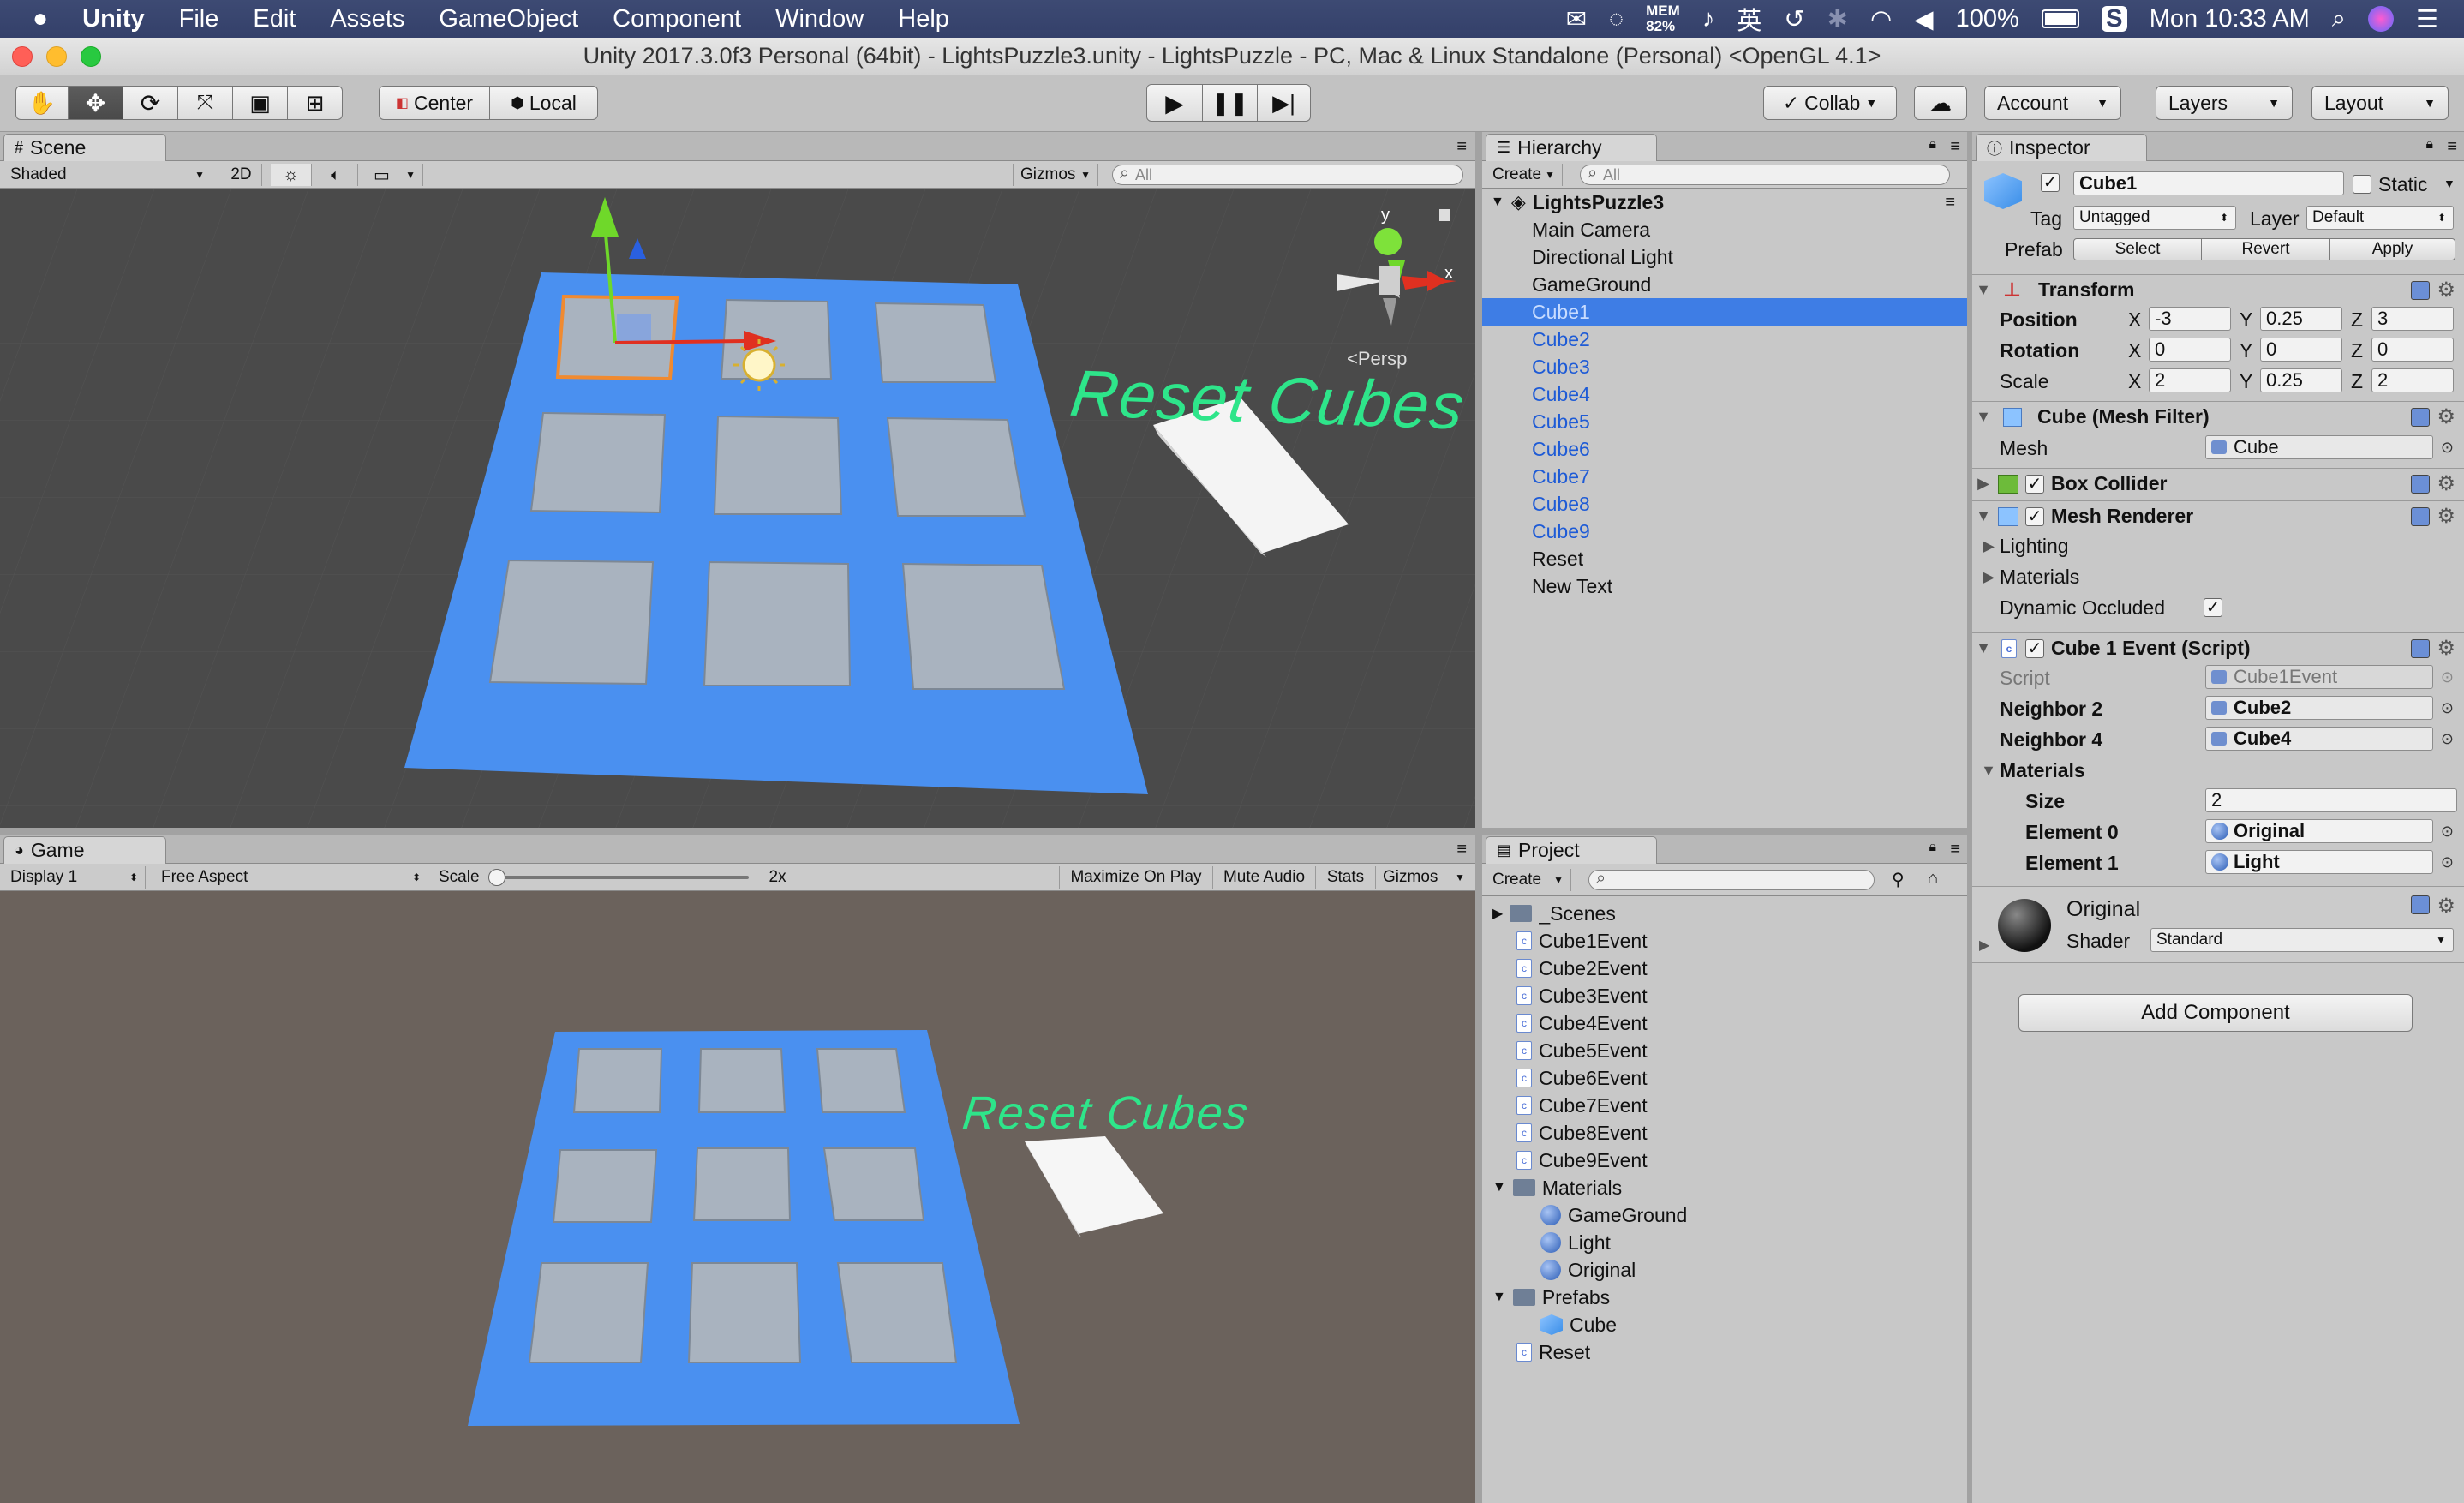 The width and height of the screenshot is (2464, 1503). Describe the element at coordinates (1561, 366) in the screenshot. I see `hierarchy-item-cube3: Cube3` at that location.